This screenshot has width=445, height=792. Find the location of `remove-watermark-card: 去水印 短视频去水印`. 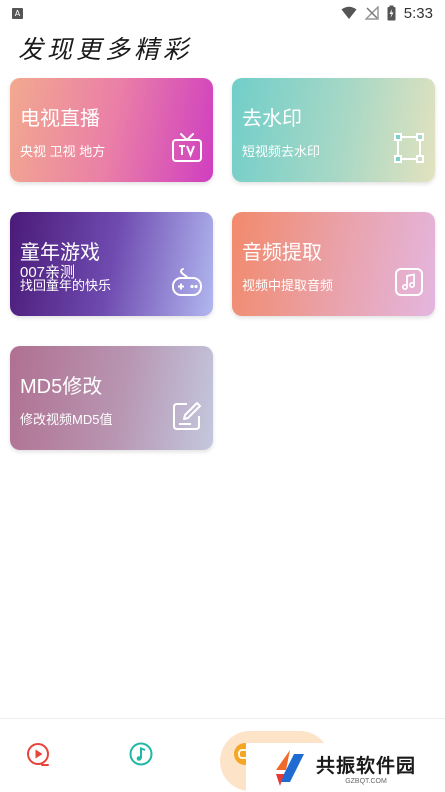

remove-watermark-card: 去水印 短视频去水印 is located at coordinates (333, 130).